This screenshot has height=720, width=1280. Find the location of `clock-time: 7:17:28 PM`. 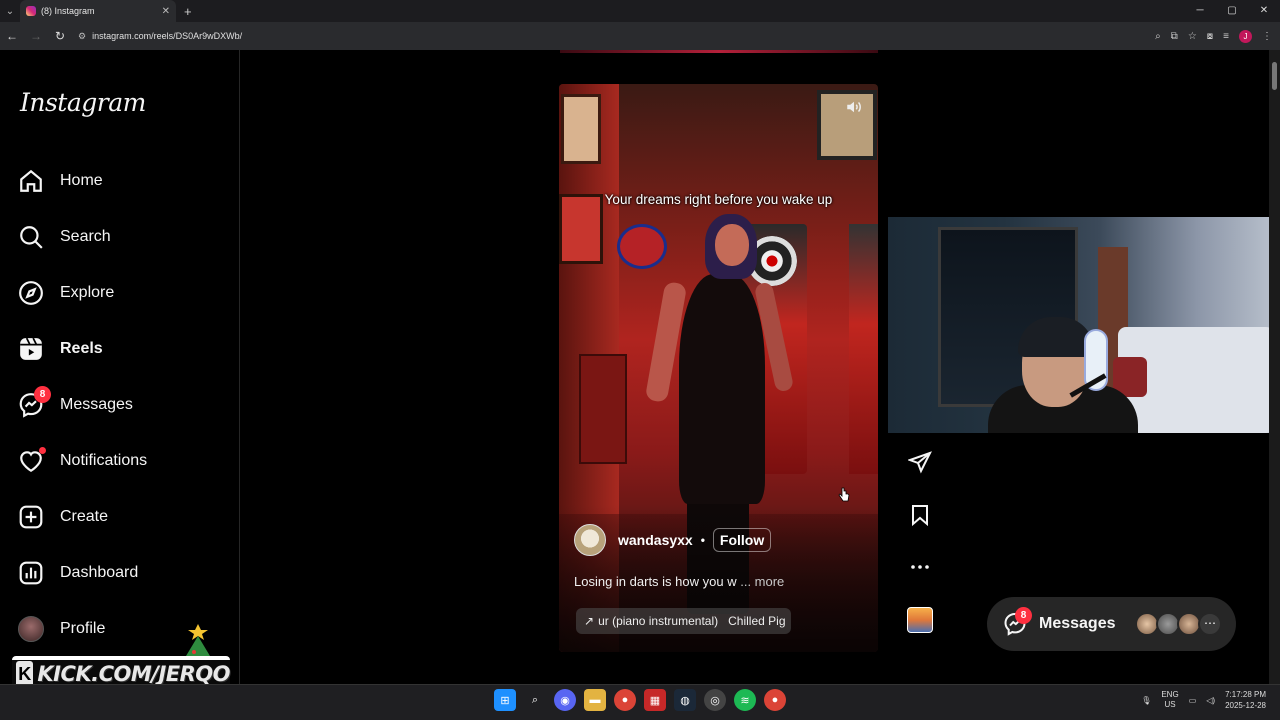

clock-time: 7:17:28 PM is located at coordinates (1245, 694).